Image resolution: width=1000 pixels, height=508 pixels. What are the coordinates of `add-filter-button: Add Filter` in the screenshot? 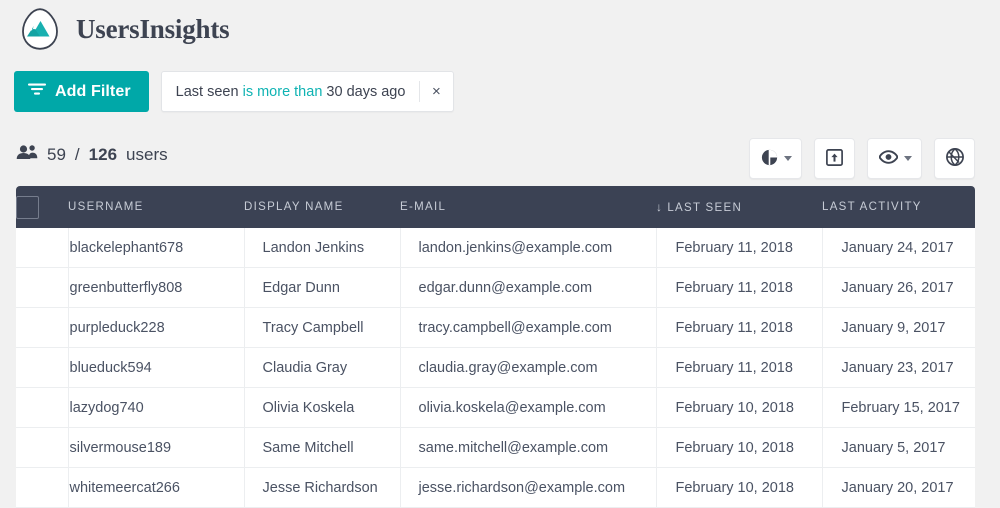 It's located at (81, 91).